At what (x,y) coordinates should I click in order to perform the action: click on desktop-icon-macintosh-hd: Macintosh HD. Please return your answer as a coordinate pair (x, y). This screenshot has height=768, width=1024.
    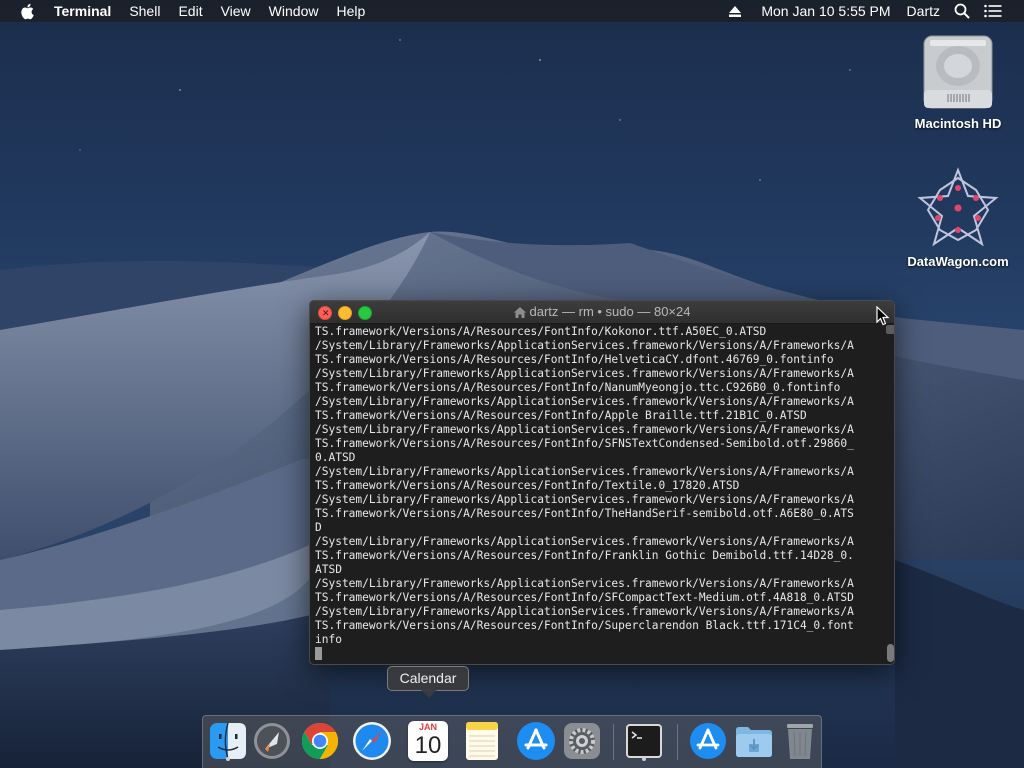
    Looking at the image, I should click on (958, 81).